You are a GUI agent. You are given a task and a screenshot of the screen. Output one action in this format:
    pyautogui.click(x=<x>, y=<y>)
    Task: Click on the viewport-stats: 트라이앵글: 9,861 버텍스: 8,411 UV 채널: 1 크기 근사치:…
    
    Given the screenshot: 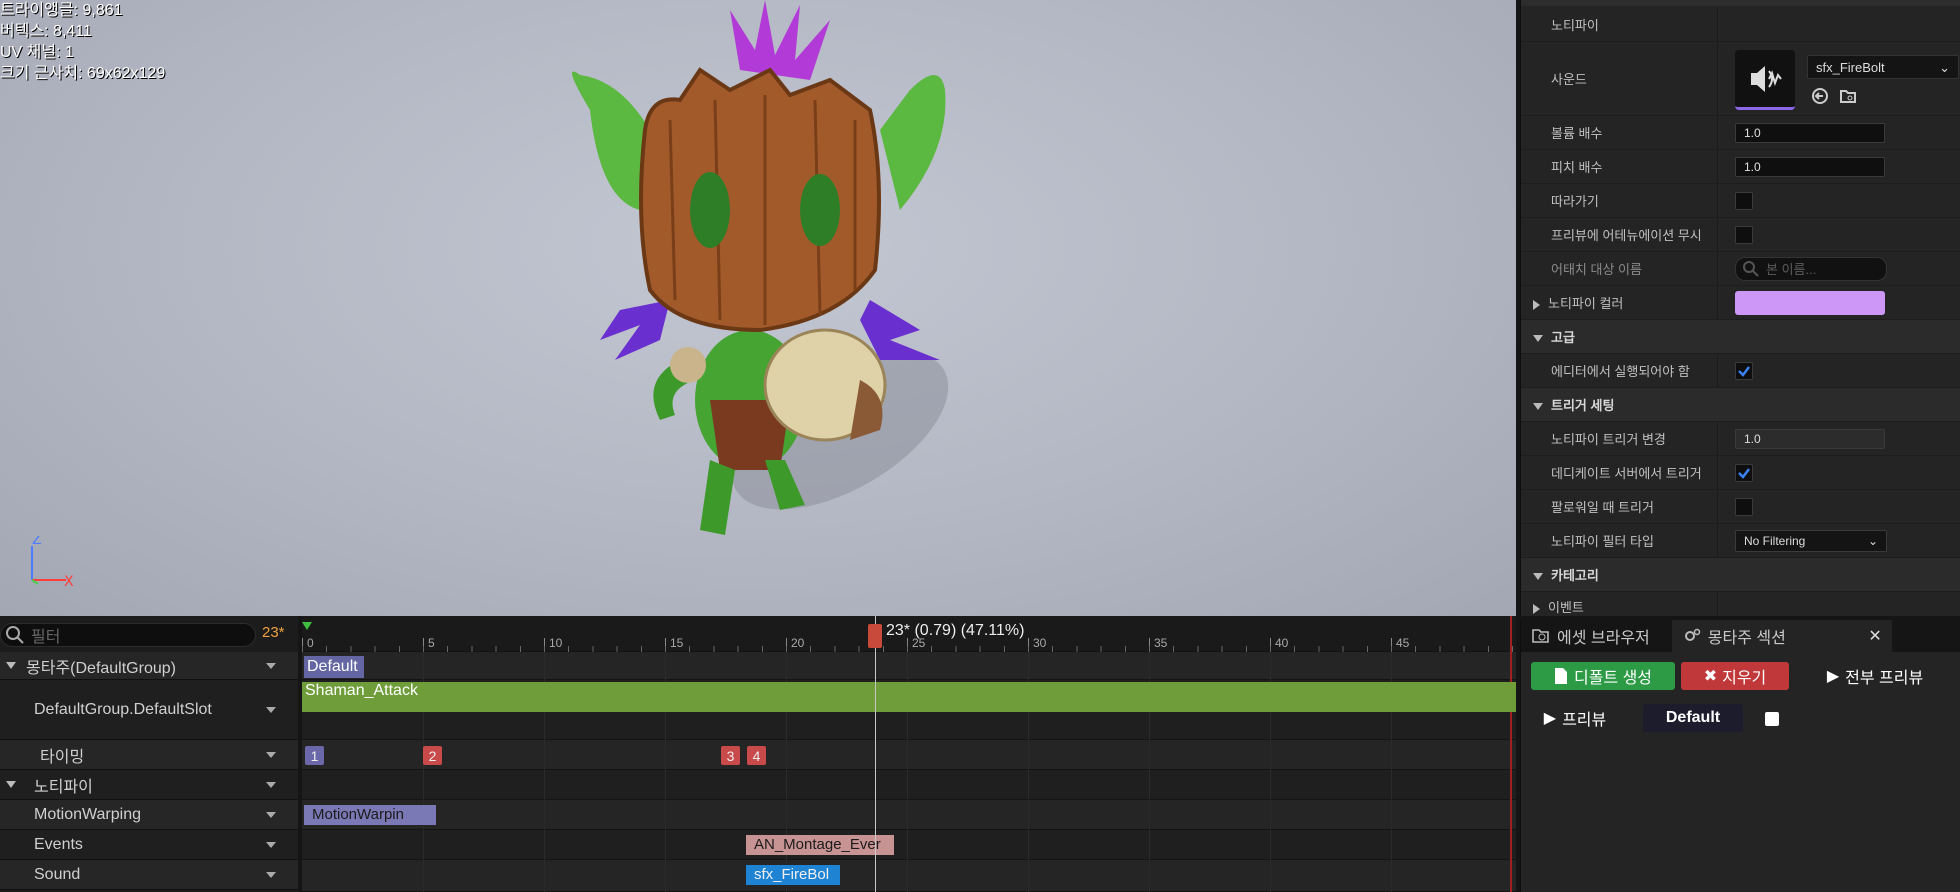 What is the action you would take?
    pyautogui.click(x=82, y=42)
    